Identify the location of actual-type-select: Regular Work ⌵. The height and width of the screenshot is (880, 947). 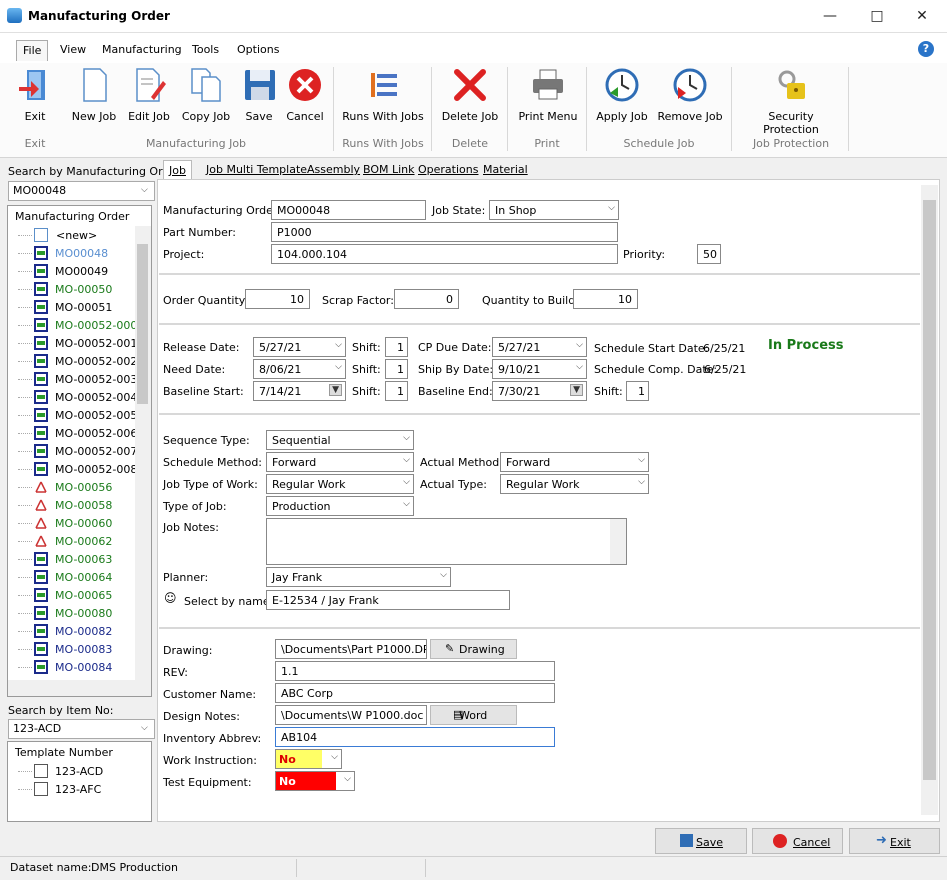
(574, 484).